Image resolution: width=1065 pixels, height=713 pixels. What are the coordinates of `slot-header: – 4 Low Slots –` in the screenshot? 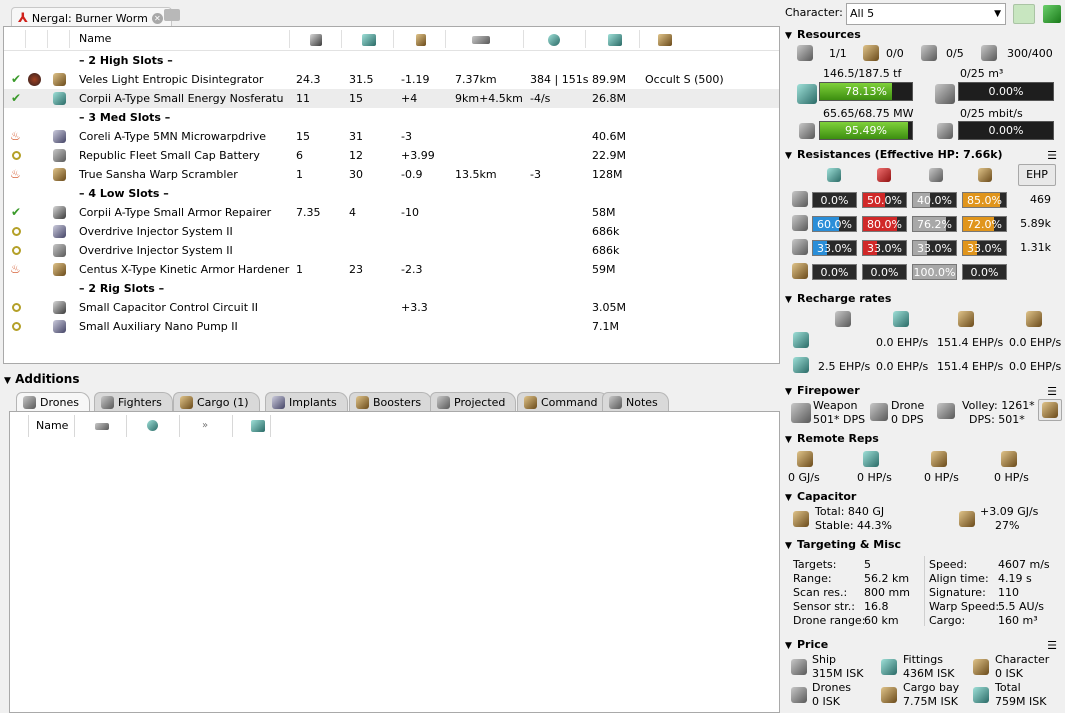 It's located at (391, 193).